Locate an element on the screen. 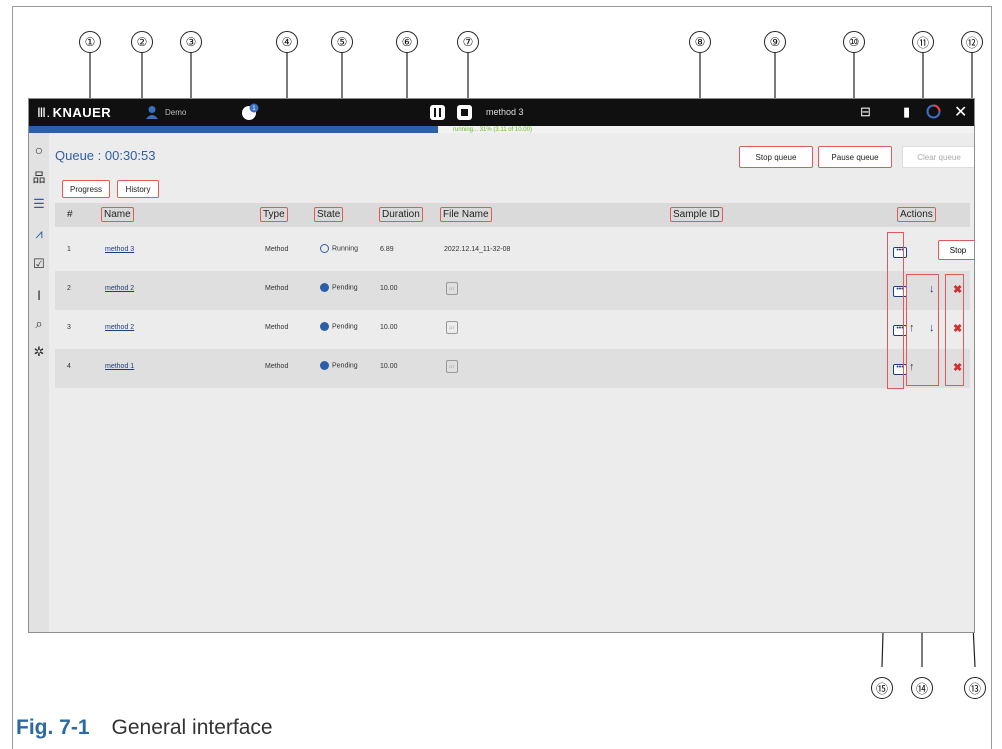 The image size is (1002, 749). callout-14: ⑭ is located at coordinates (922, 688).